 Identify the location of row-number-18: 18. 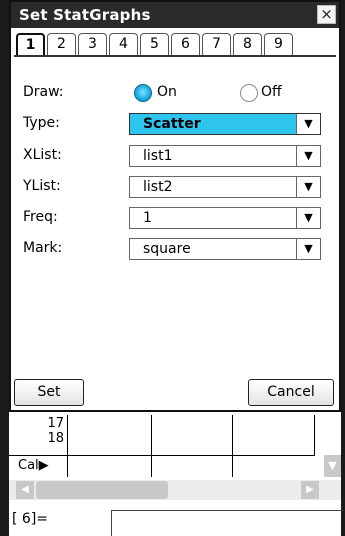
(55, 438).